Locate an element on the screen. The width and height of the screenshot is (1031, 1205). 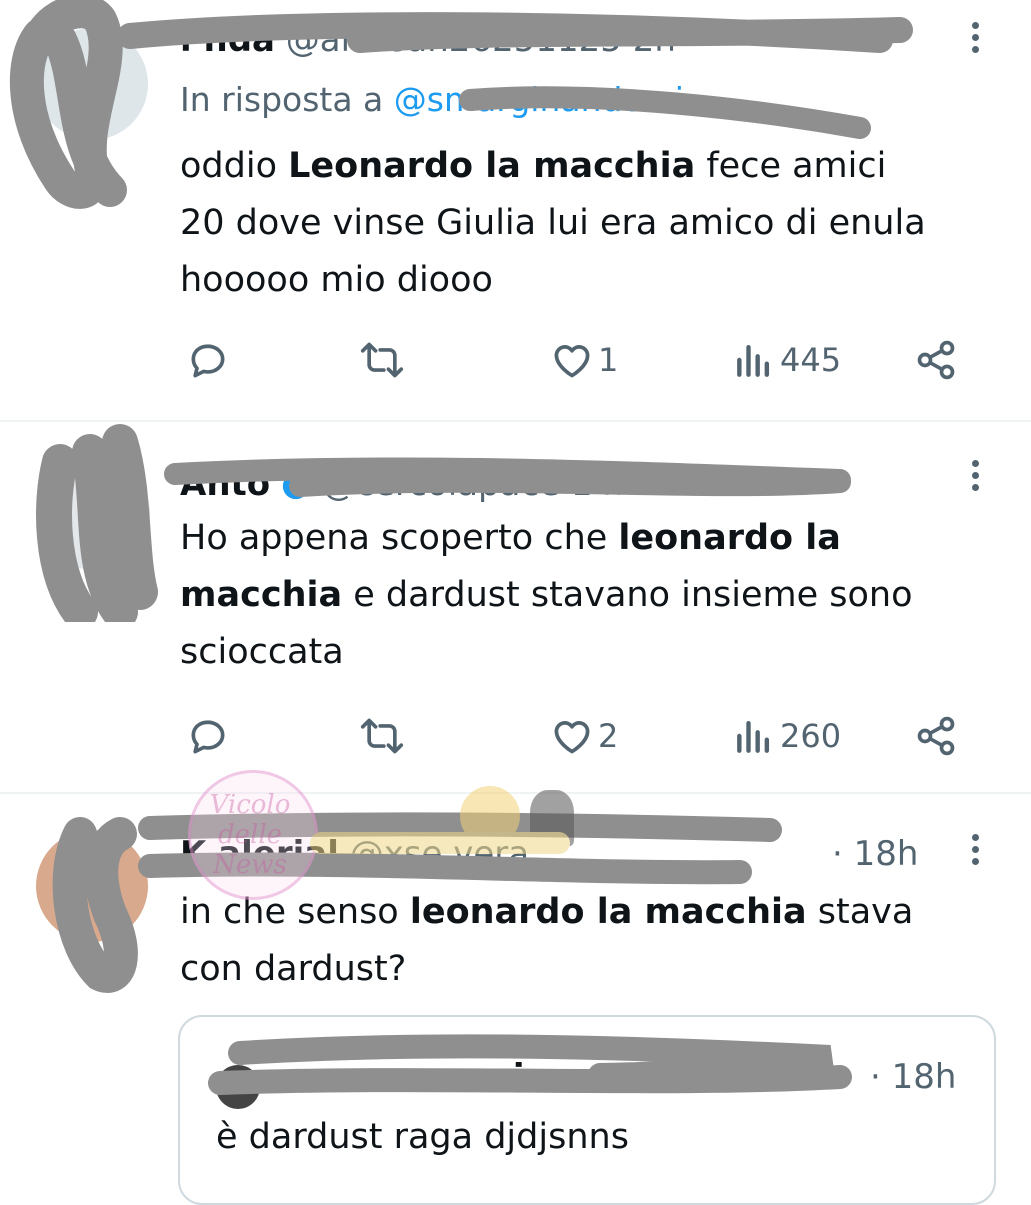
like-button: 1 is located at coordinates (584, 360).